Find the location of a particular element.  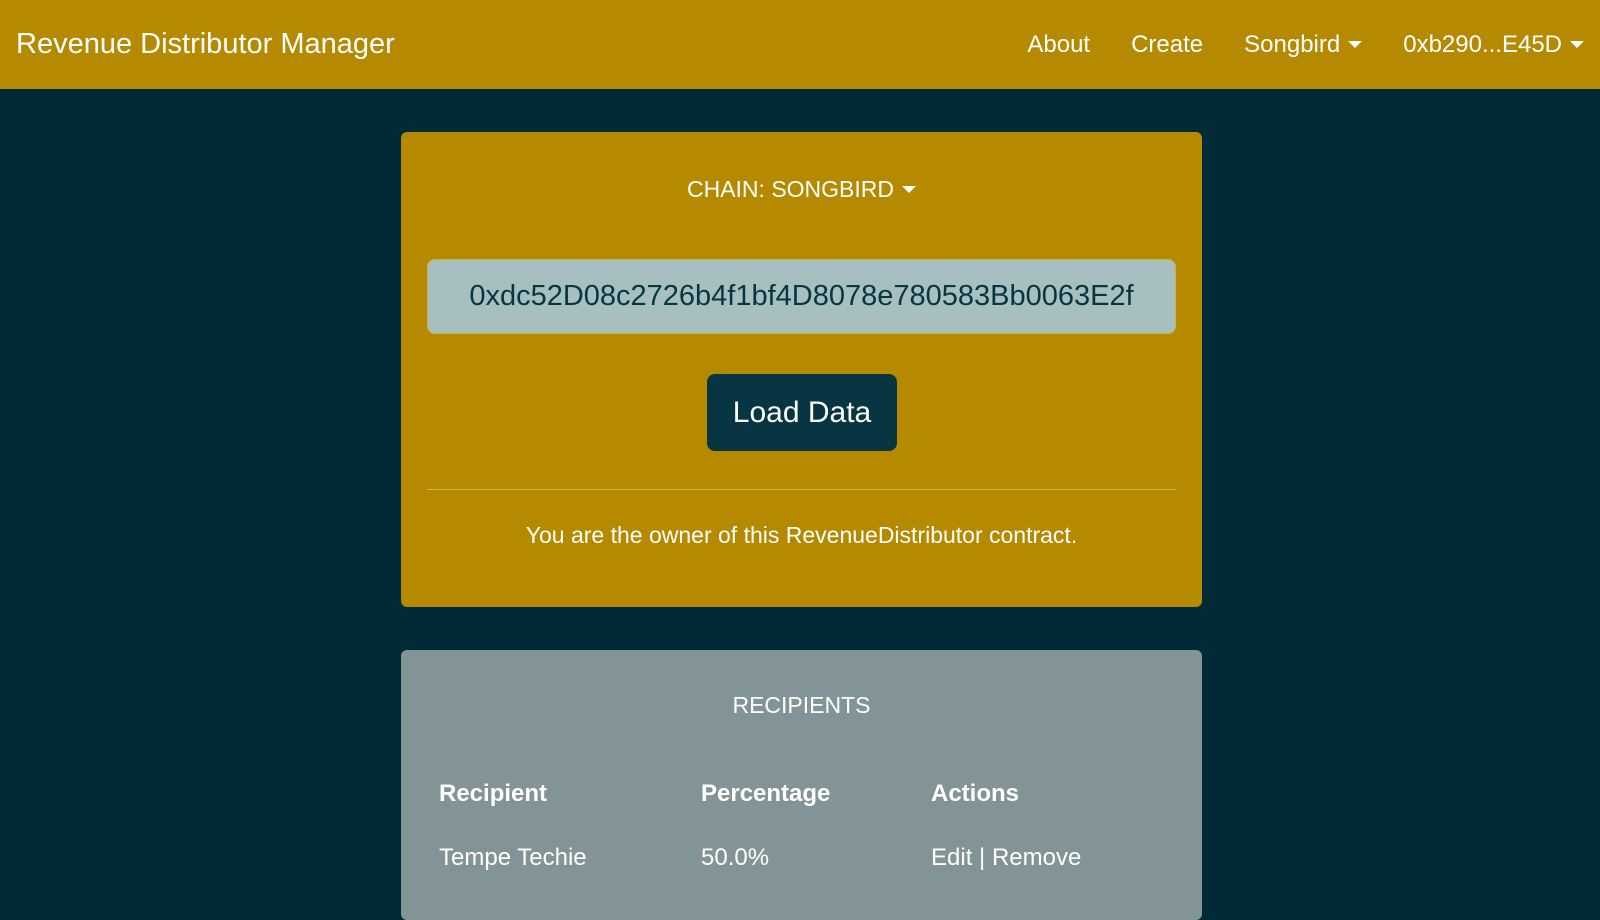

recipient-name: Tempe Techie is located at coordinates (513, 857).